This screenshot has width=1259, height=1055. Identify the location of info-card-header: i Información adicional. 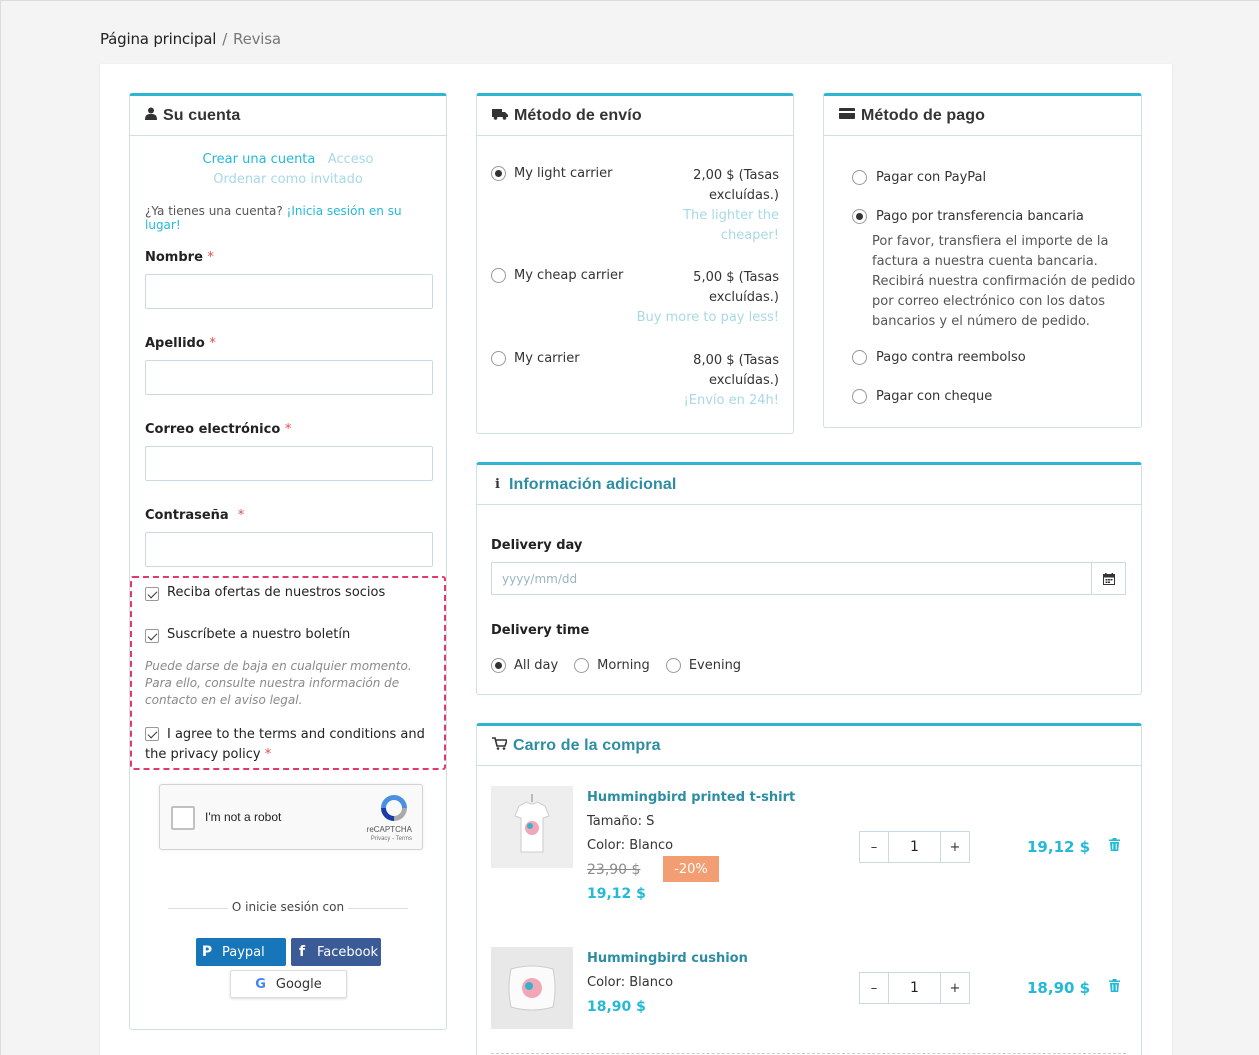
(809, 485).